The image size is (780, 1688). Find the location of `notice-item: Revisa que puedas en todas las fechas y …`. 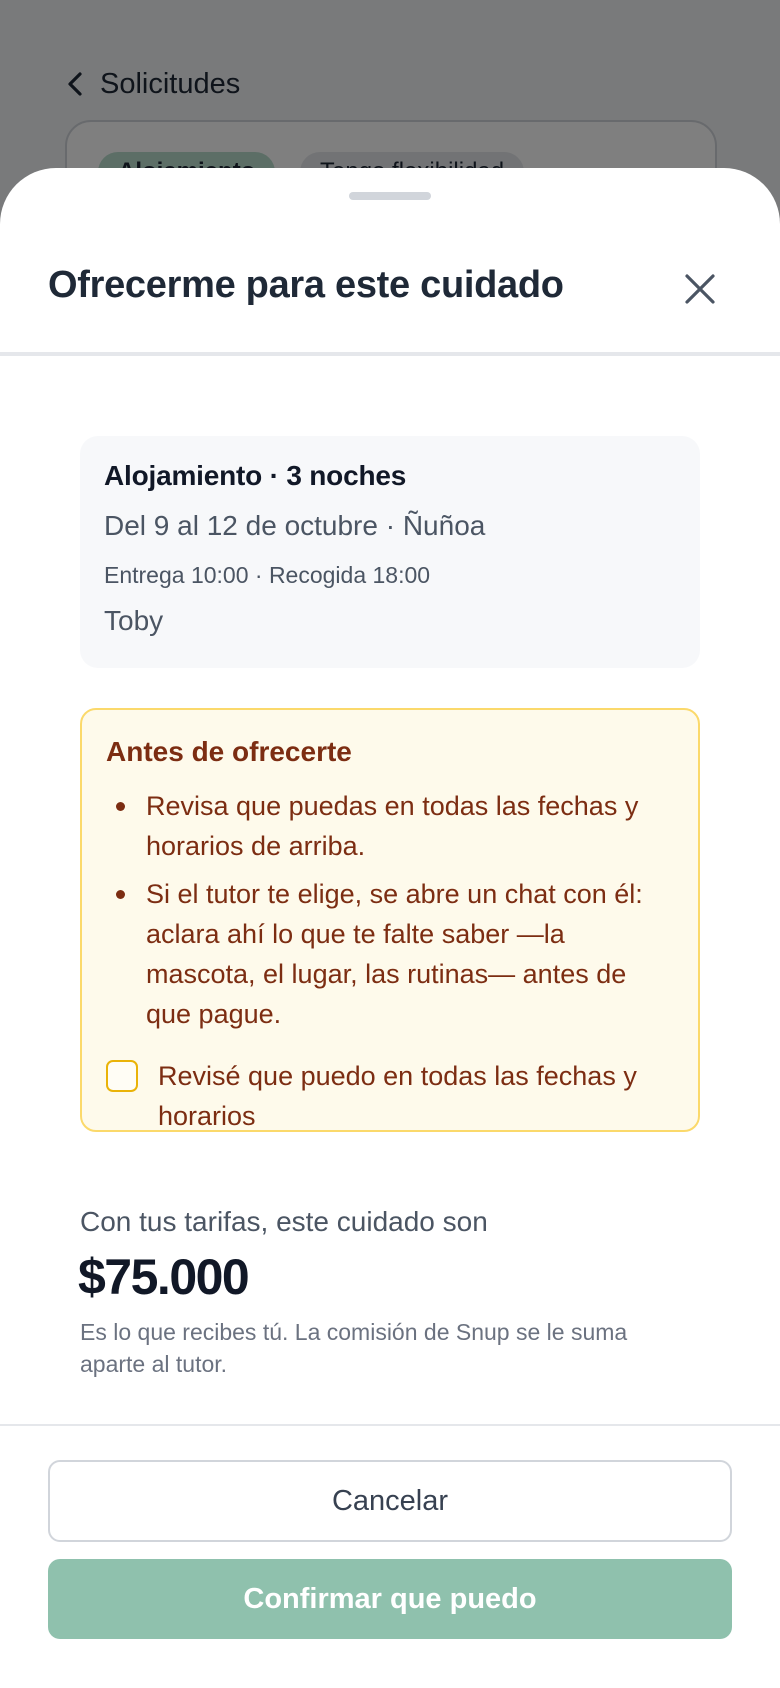

notice-item: Revisa que puedas en todas las fechas y … is located at coordinates (390, 826).